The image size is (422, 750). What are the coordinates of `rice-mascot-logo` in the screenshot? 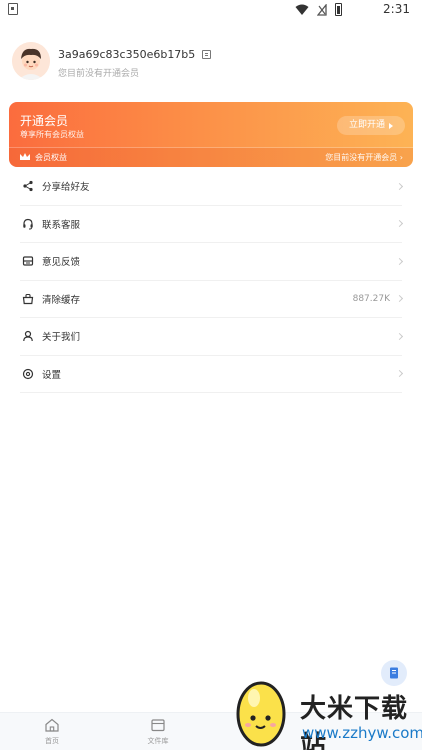 It's located at (261, 714).